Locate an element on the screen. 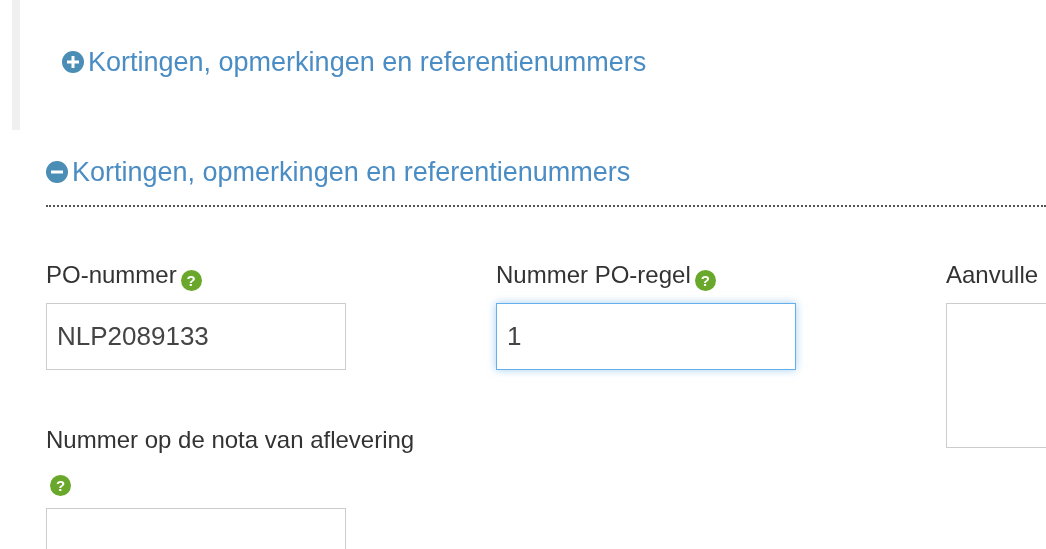  input-field: 1 is located at coordinates (646, 336).